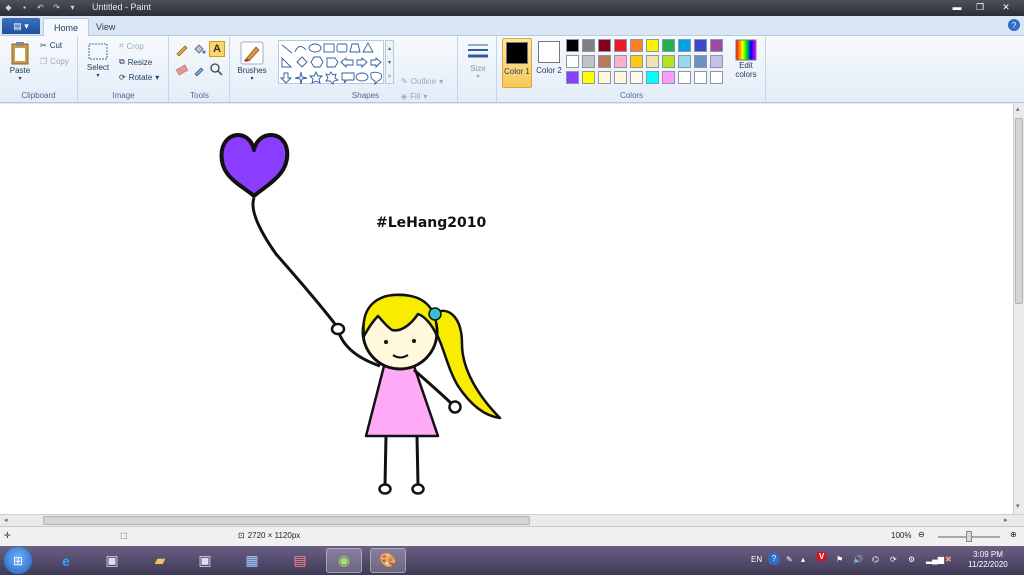 The width and height of the screenshot is (1024, 575). Describe the element at coordinates (1018, 309) in the screenshot. I see `vertical-scrollbar: ▴ ▾` at that location.